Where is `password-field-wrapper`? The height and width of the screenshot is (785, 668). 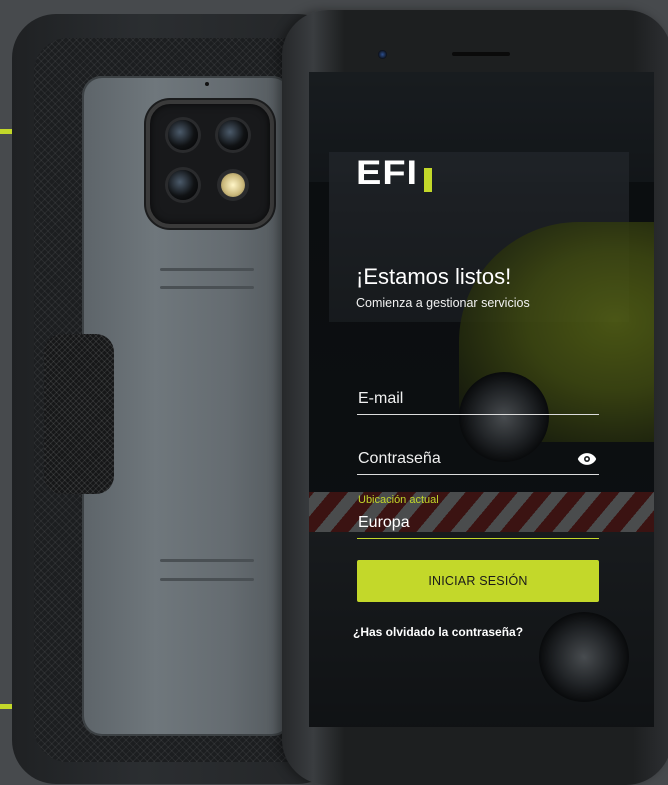 password-field-wrapper is located at coordinates (478, 462).